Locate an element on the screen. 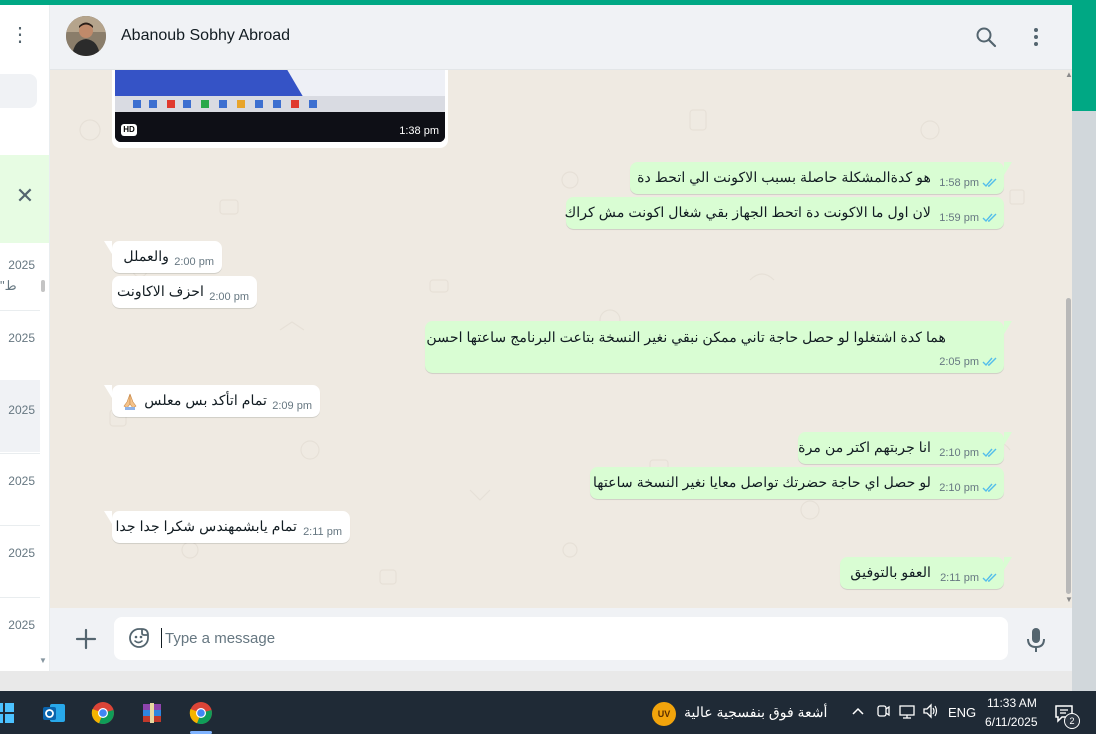  sidebar-menu-dots-icon: ⋮ is located at coordinates (20, 35).